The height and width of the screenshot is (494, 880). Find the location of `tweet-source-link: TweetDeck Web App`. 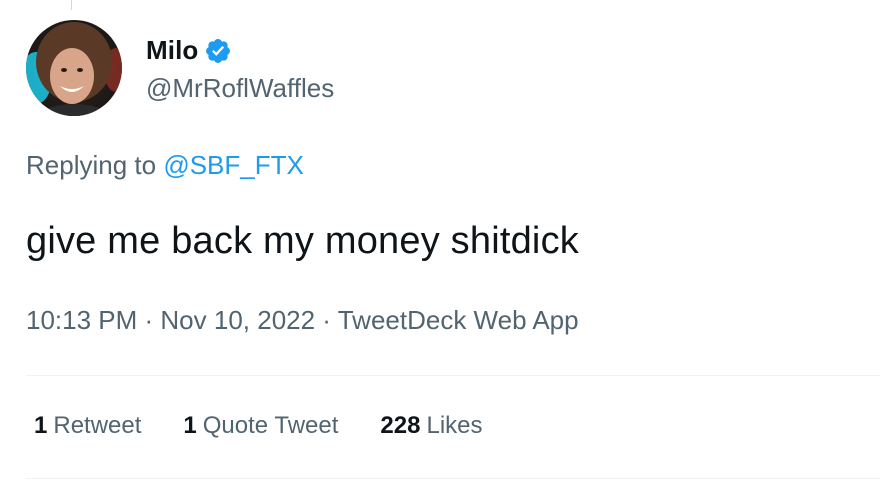

tweet-source-link: TweetDeck Web App is located at coordinates (458, 320).